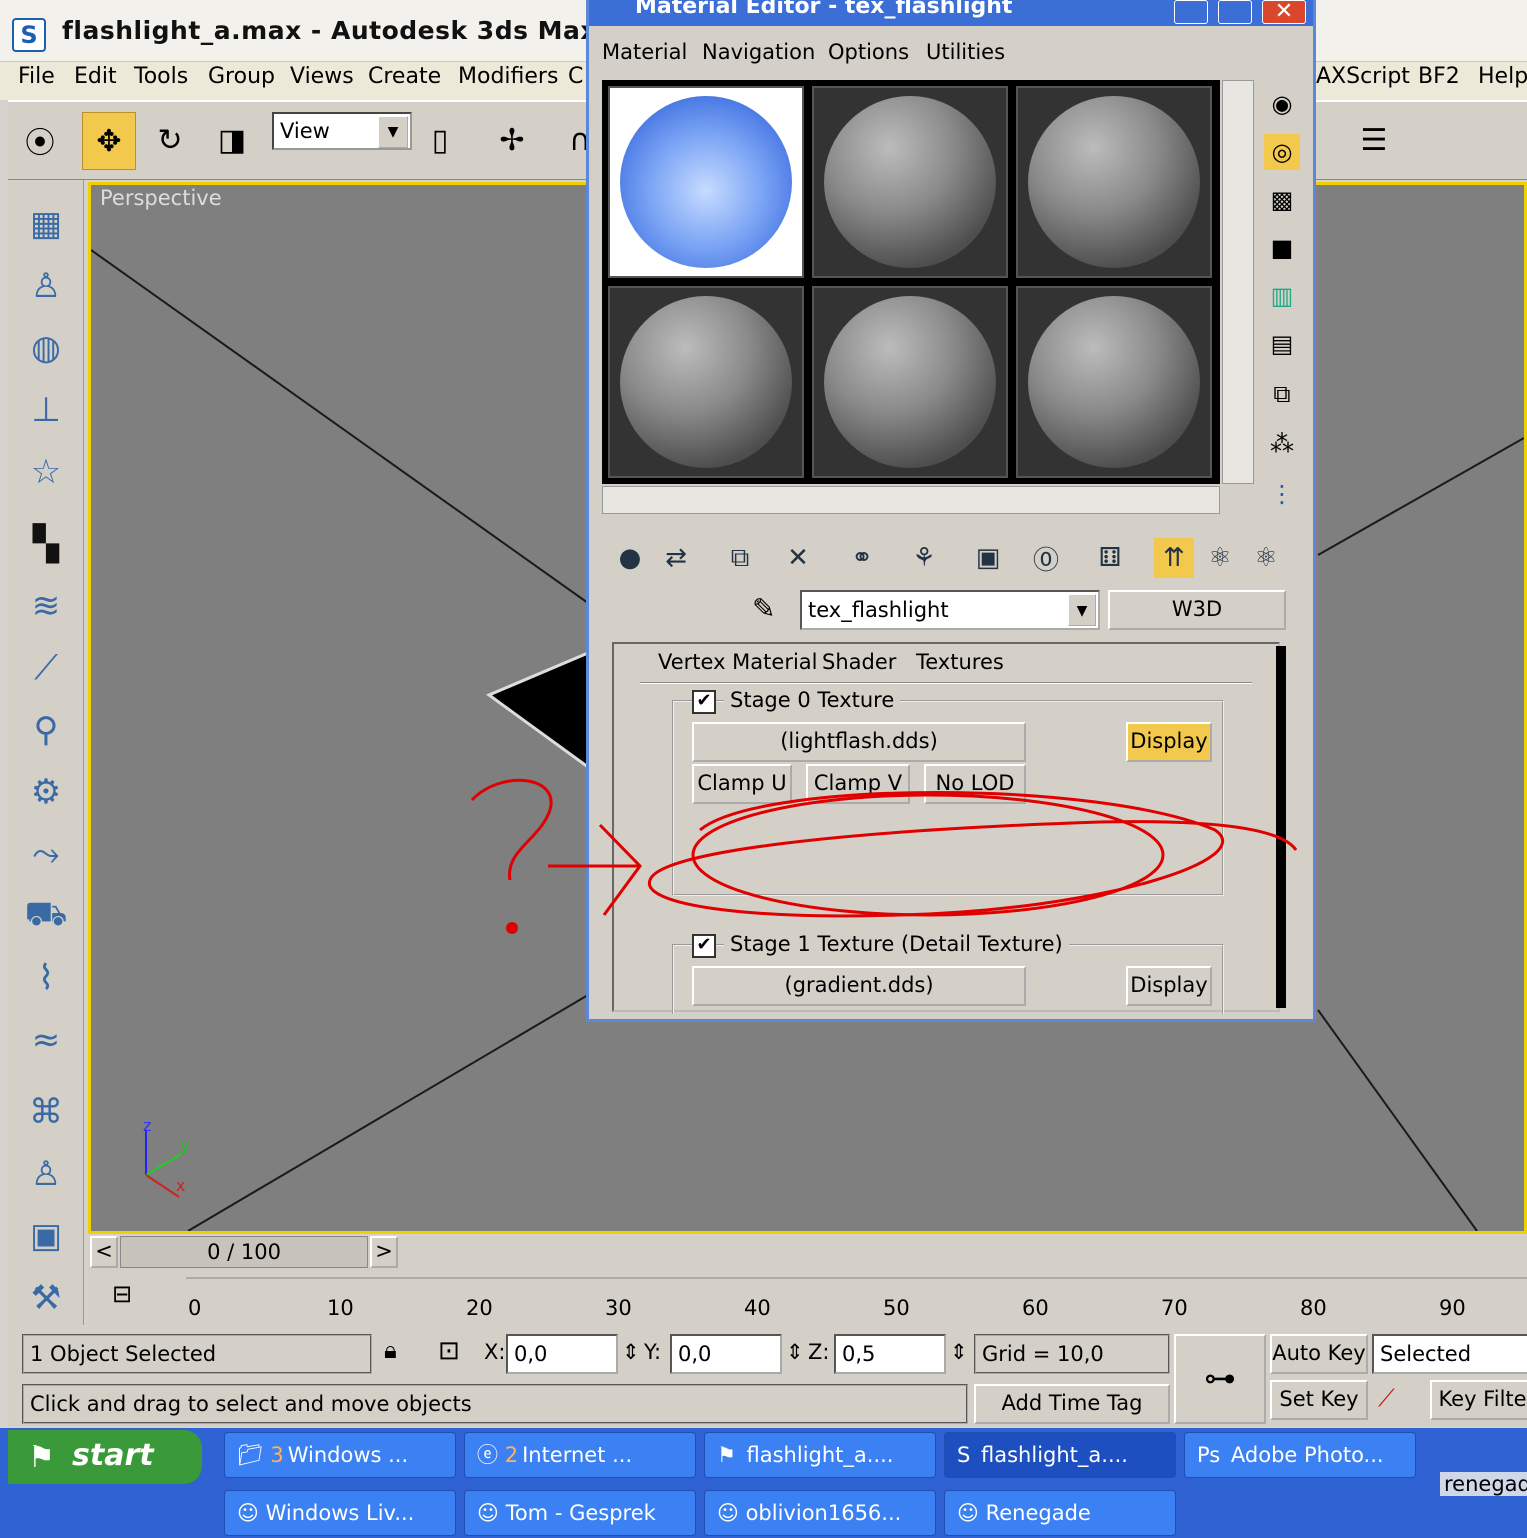  Describe the element at coordinates (575, 76) in the screenshot. I see `menu-character: C` at that location.